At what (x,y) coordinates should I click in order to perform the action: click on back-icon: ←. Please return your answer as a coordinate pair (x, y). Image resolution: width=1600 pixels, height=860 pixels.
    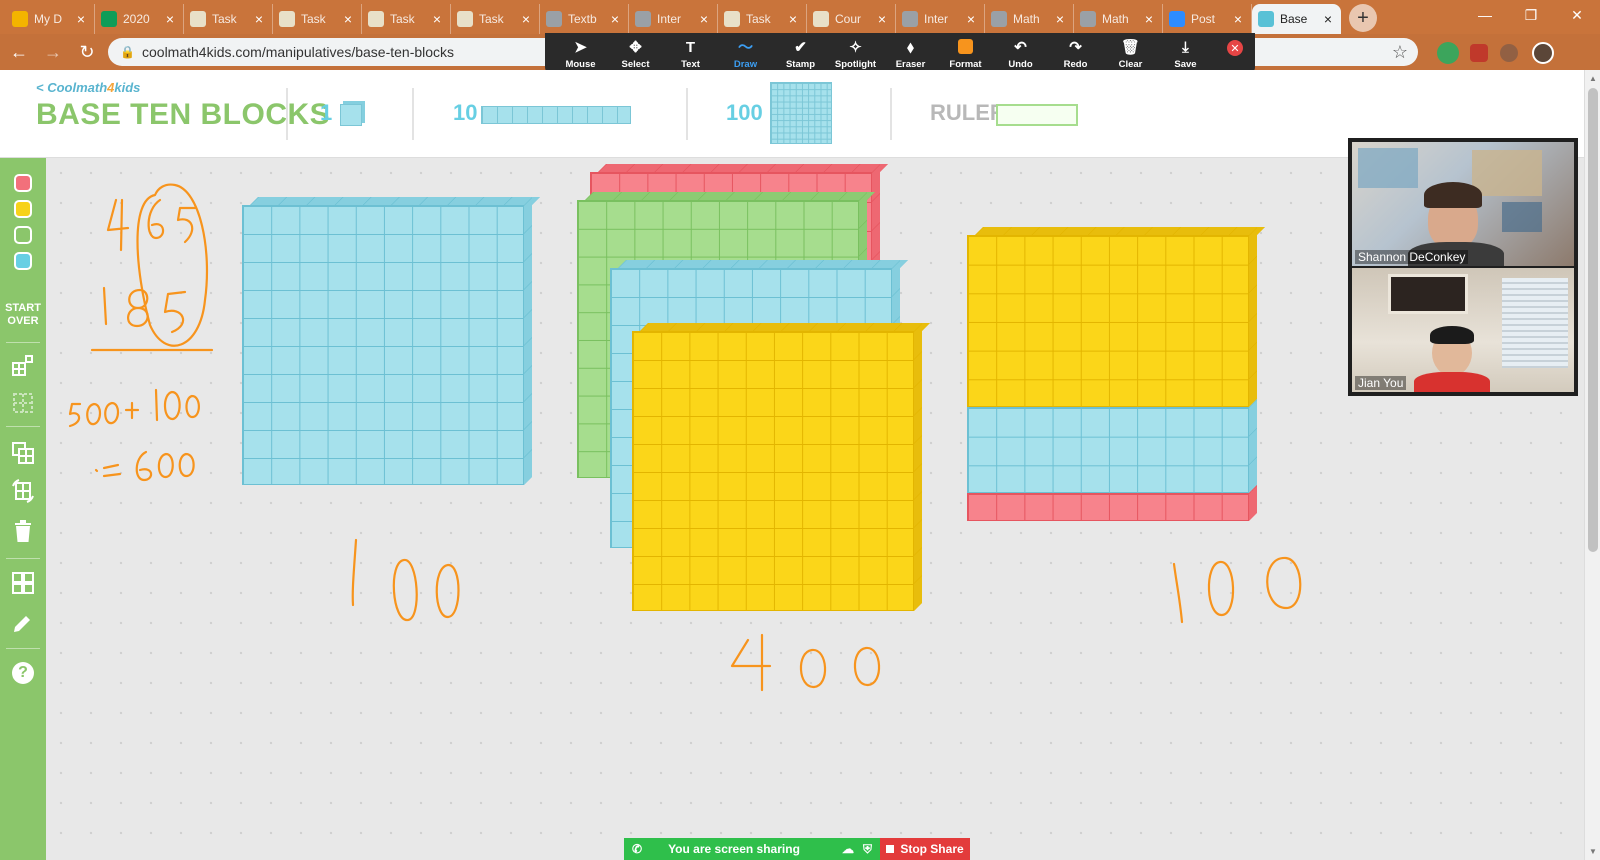
    Looking at the image, I should click on (19, 52).